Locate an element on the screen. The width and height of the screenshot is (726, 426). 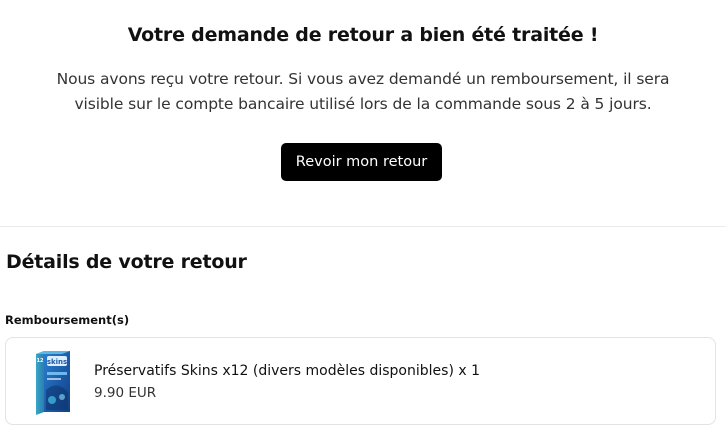
product-price: 9.90 EUR is located at coordinates (125, 393).